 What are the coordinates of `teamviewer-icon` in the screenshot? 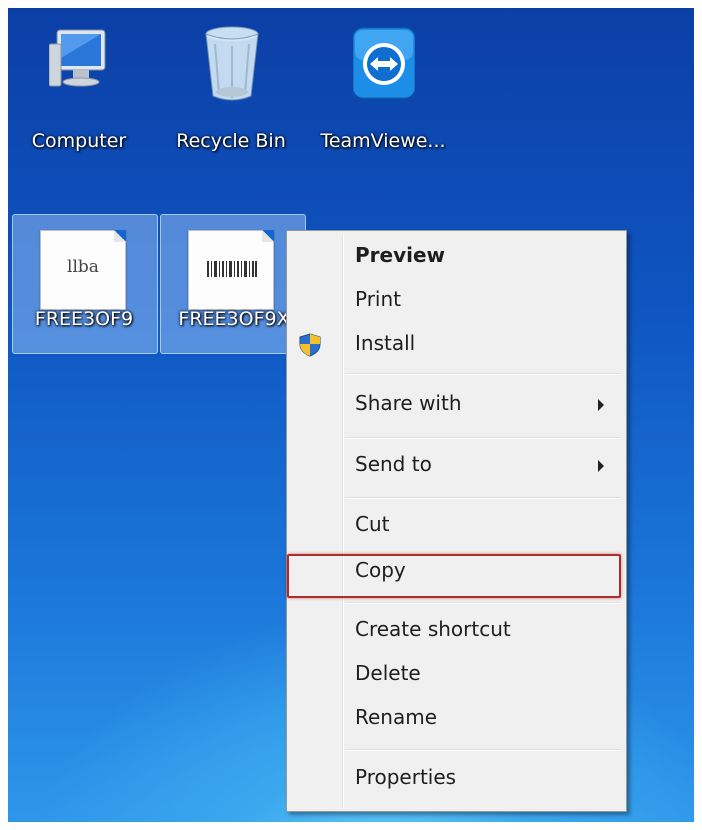 It's located at (384, 63).